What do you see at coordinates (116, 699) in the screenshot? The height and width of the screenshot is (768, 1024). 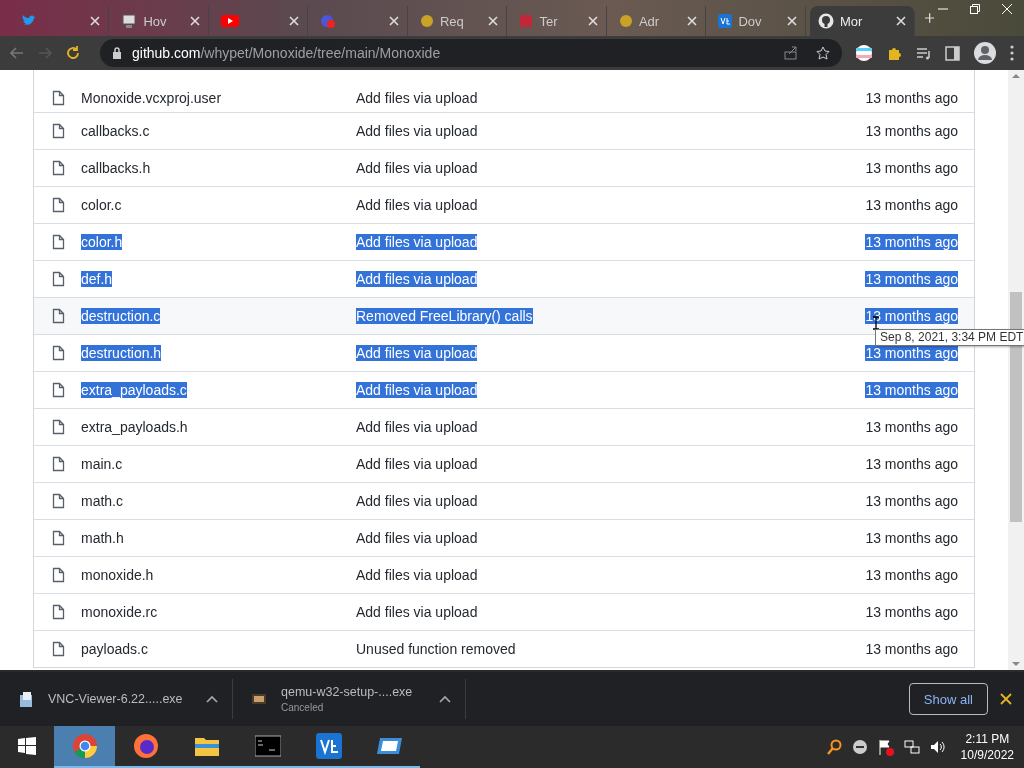 I see `download-item: VNC-Viewer-6.22.....exe` at bounding box center [116, 699].